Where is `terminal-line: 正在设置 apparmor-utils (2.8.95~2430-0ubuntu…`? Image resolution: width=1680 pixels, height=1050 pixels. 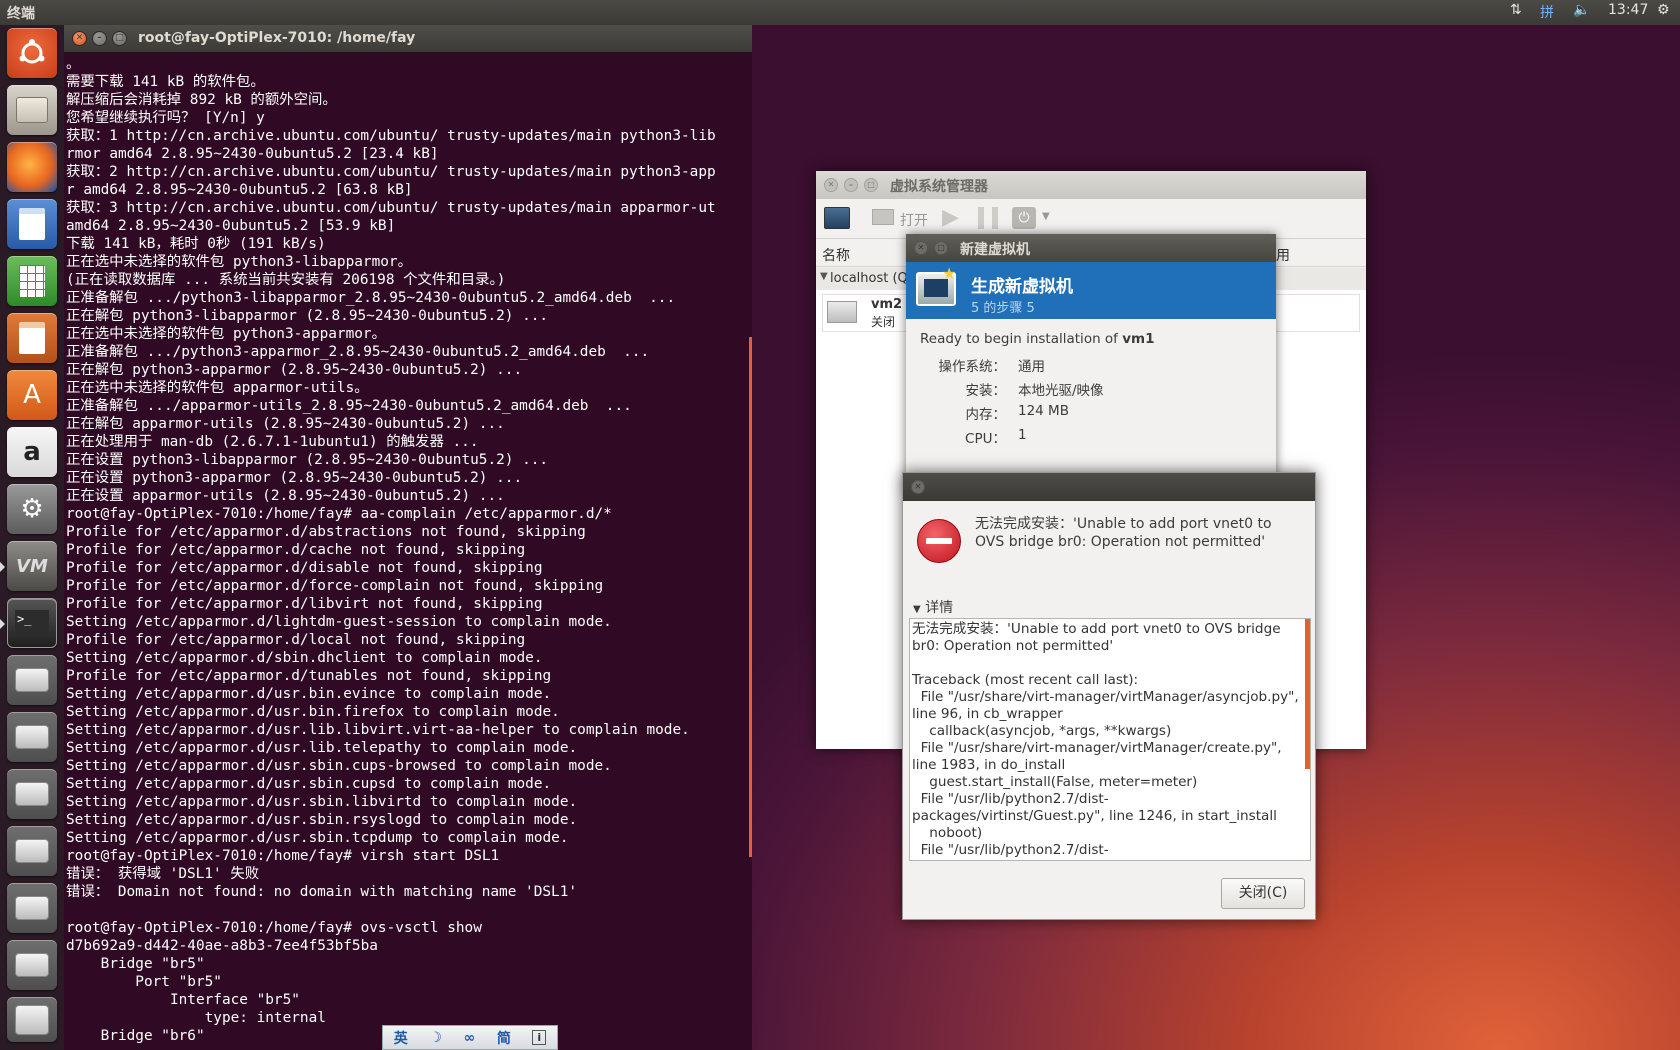
terminal-line: 正在设置 apparmor-utils (2.8.95~2430-0ubuntu… is located at coordinates (285, 496).